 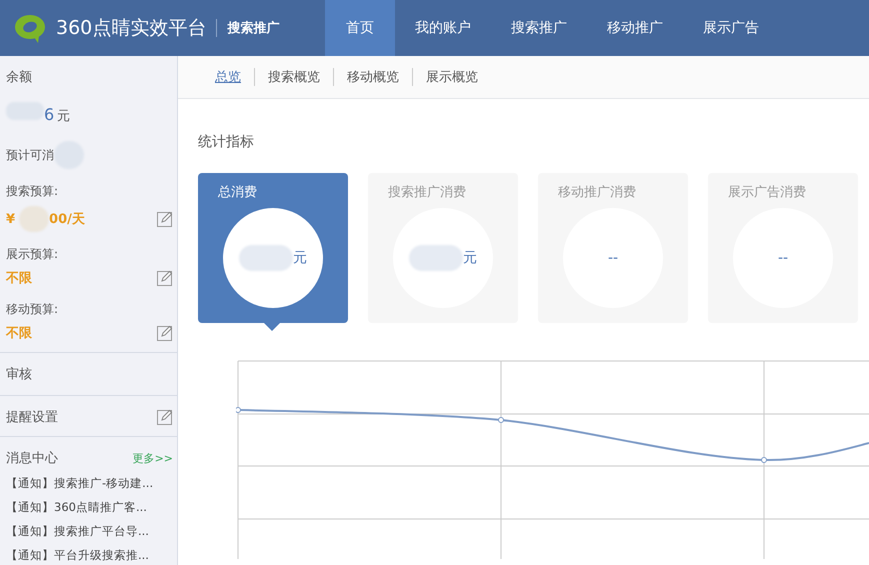 I want to click on overview-tab: 搜索概览, so click(x=294, y=77).